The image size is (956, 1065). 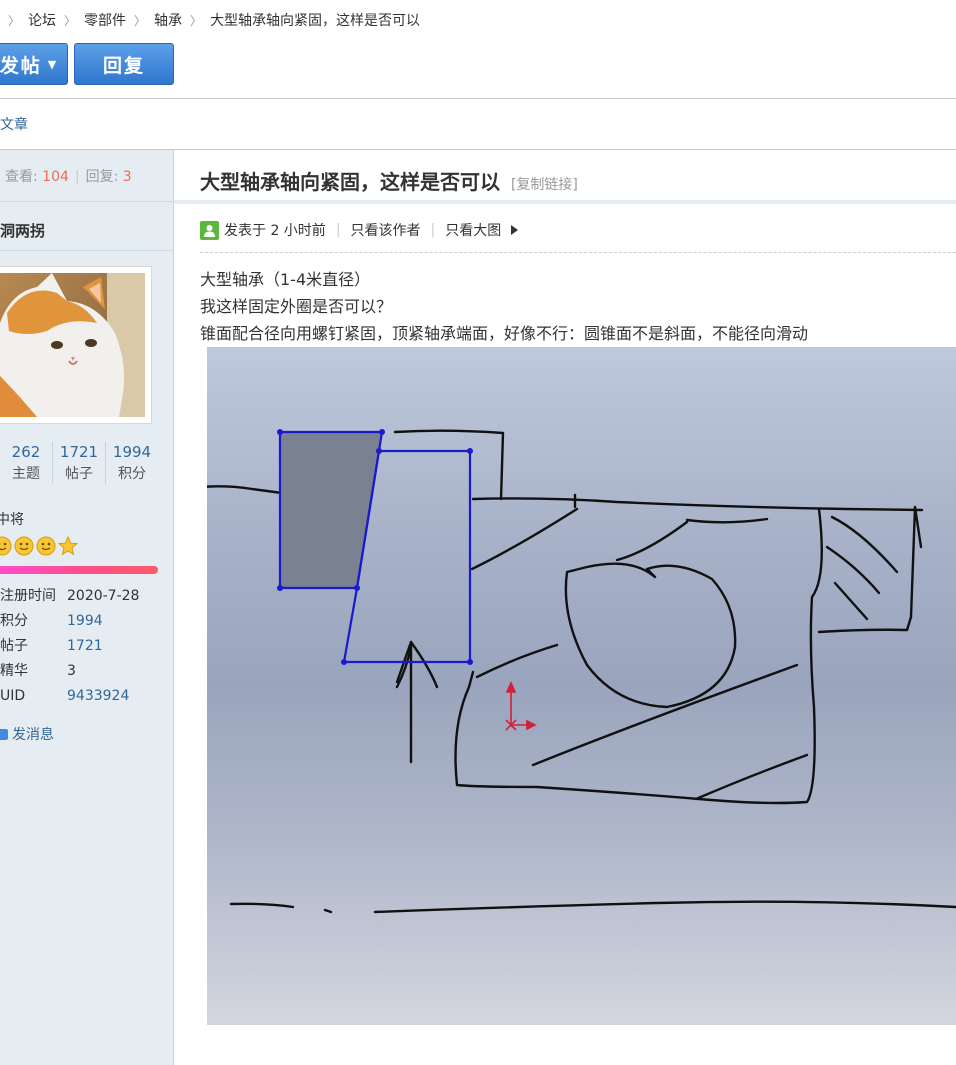 I want to click on reply-button: 回复, so click(x=124, y=64).